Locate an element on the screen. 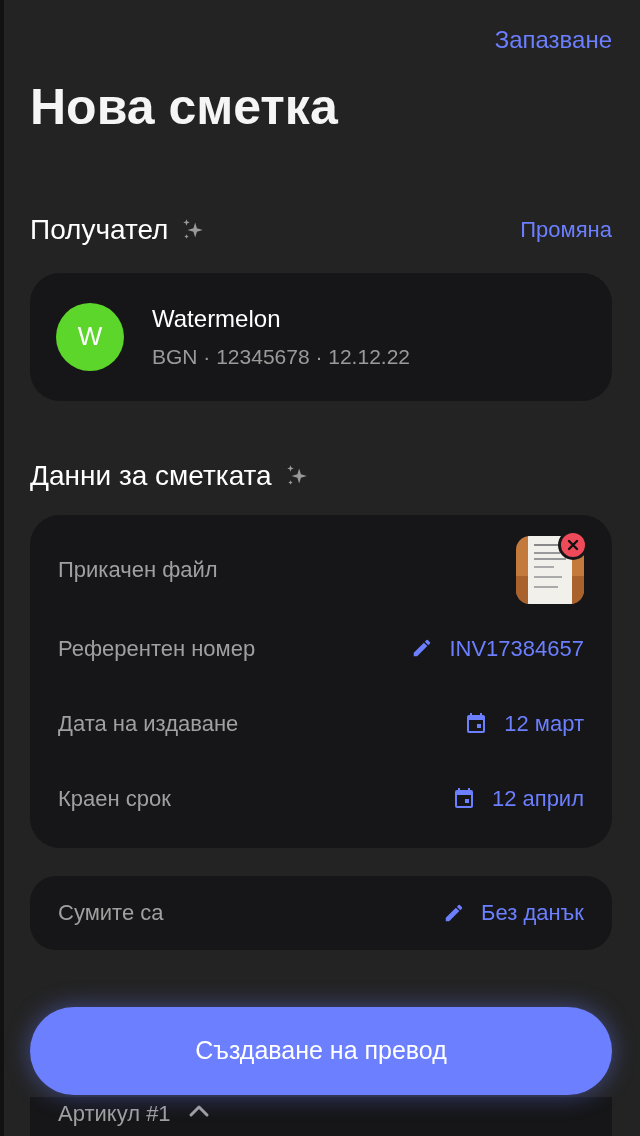 This screenshot has height=1136, width=640. recipient-name: Watermelon is located at coordinates (217, 318).